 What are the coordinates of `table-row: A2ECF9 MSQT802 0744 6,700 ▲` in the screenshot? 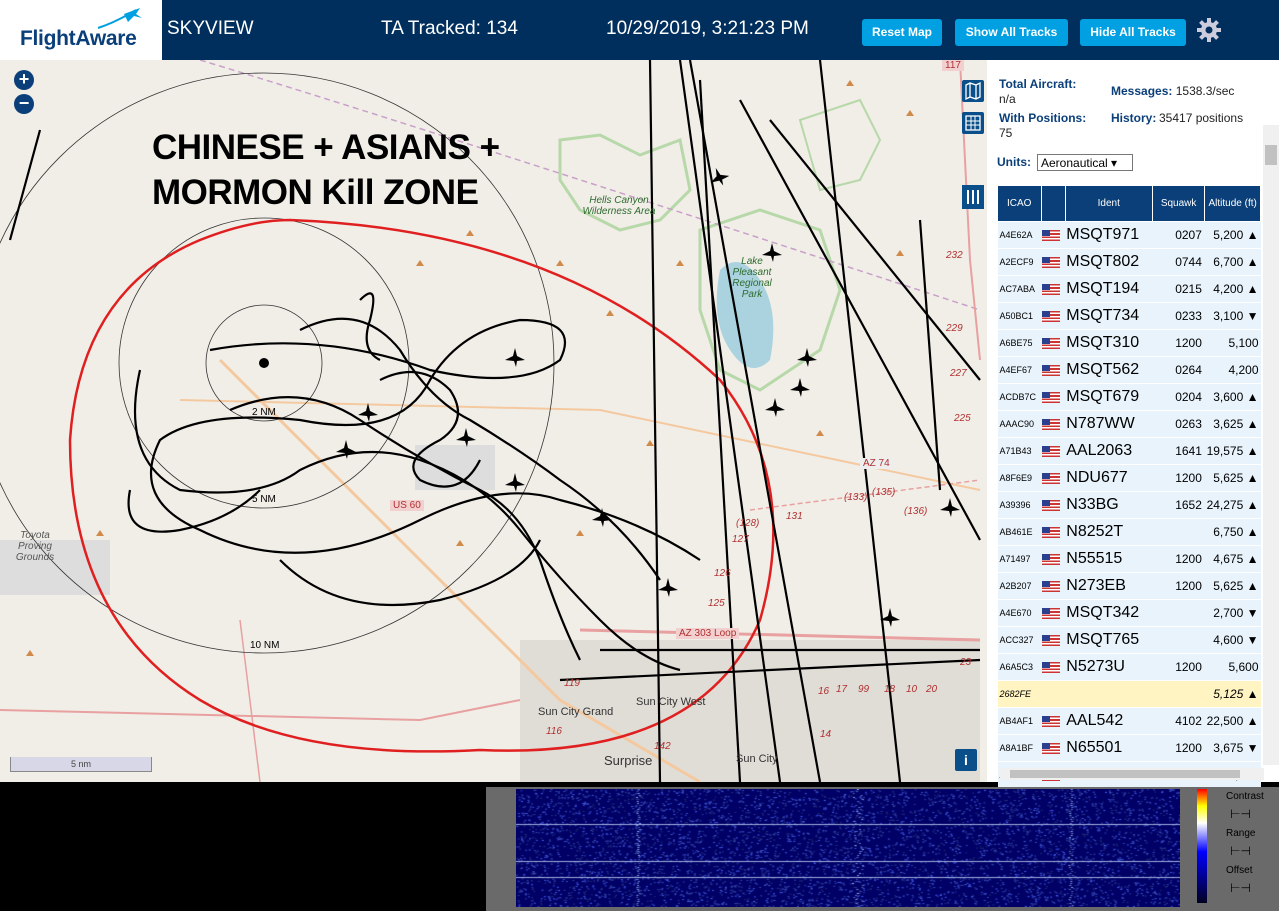 It's located at (1129, 262).